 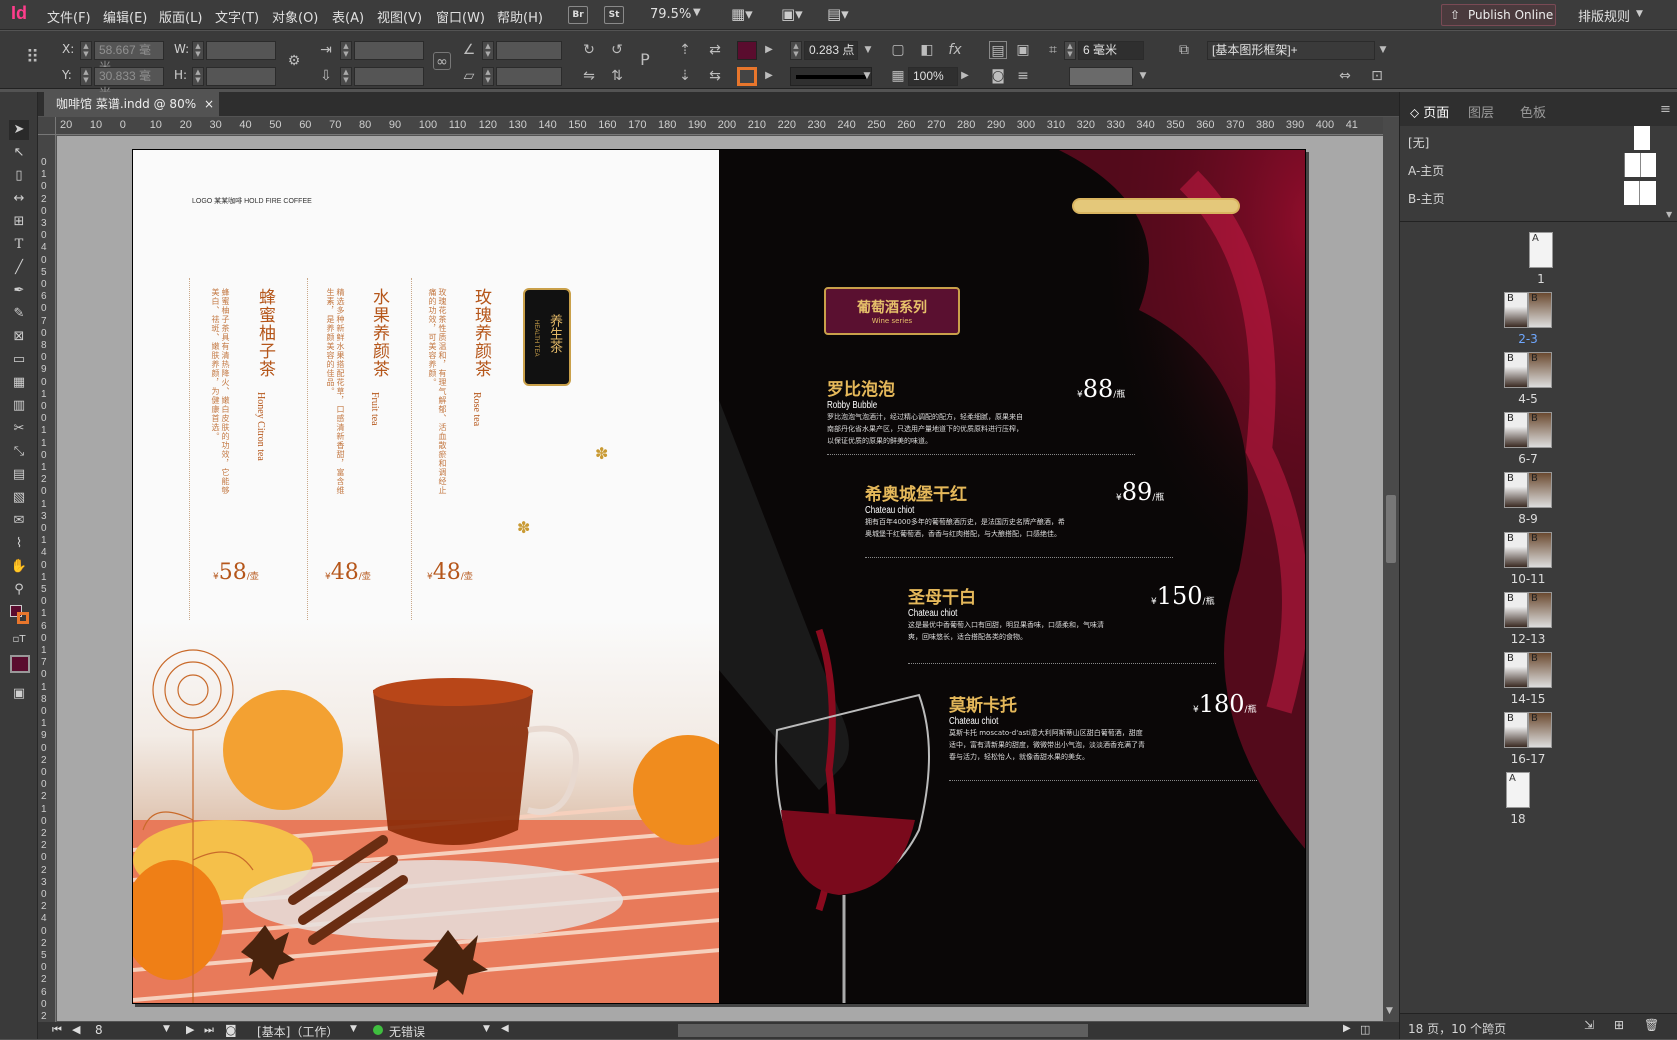 I want to click on first-page-icon: ⏮, so click(x=57, y=1030).